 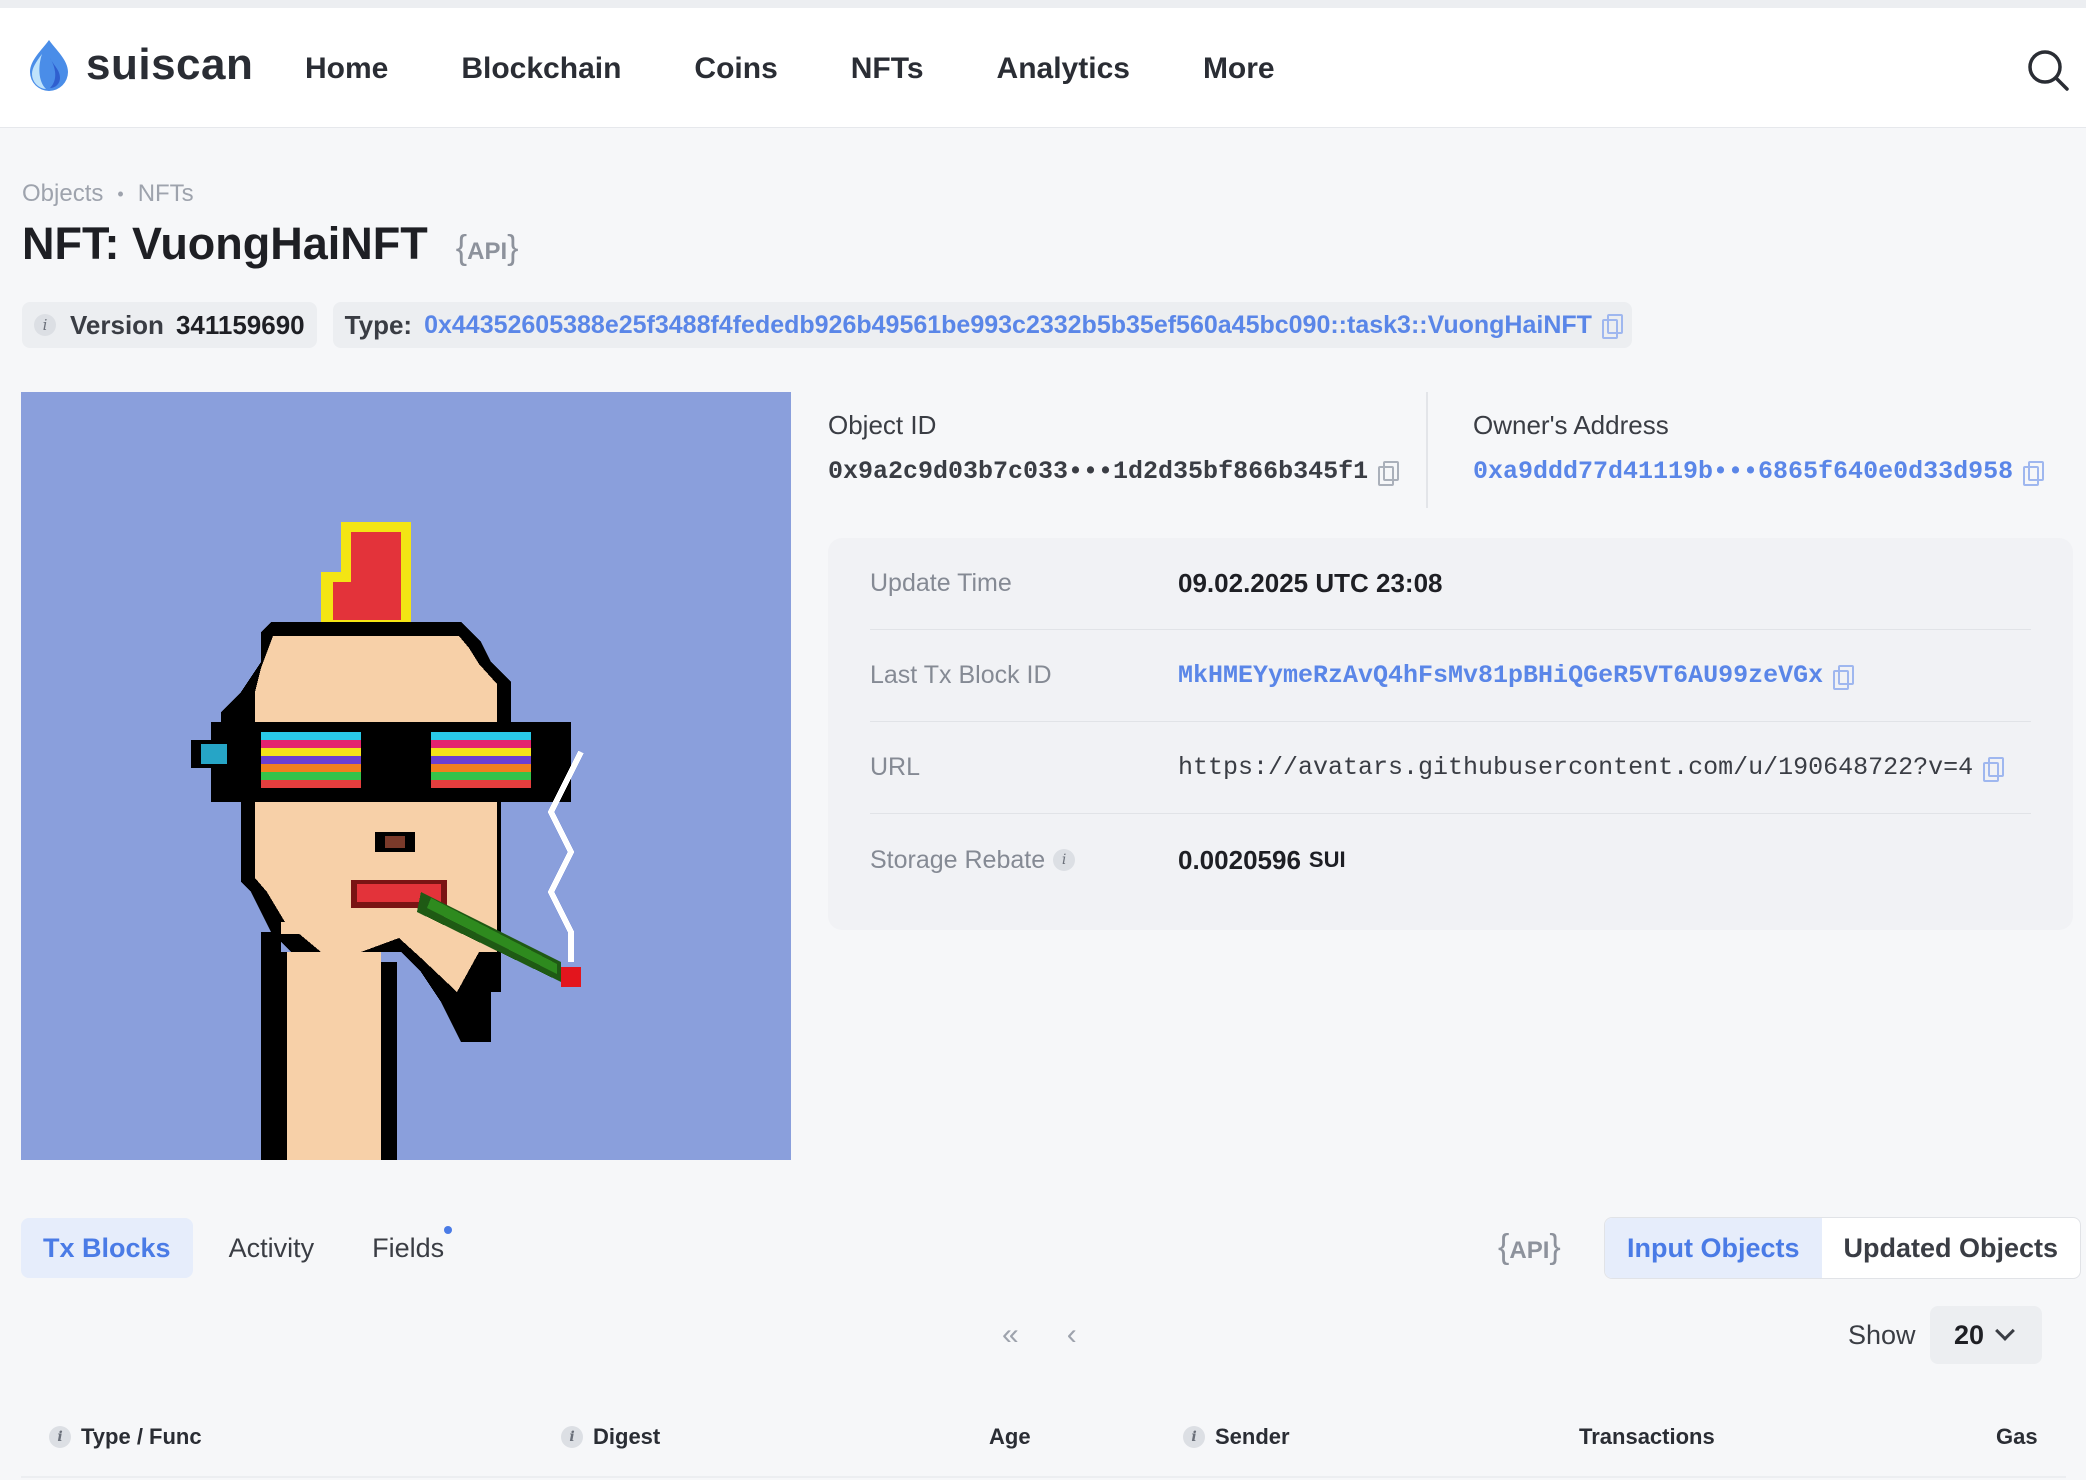 I want to click on pagination: « ‹, so click(x=1063, y=1335).